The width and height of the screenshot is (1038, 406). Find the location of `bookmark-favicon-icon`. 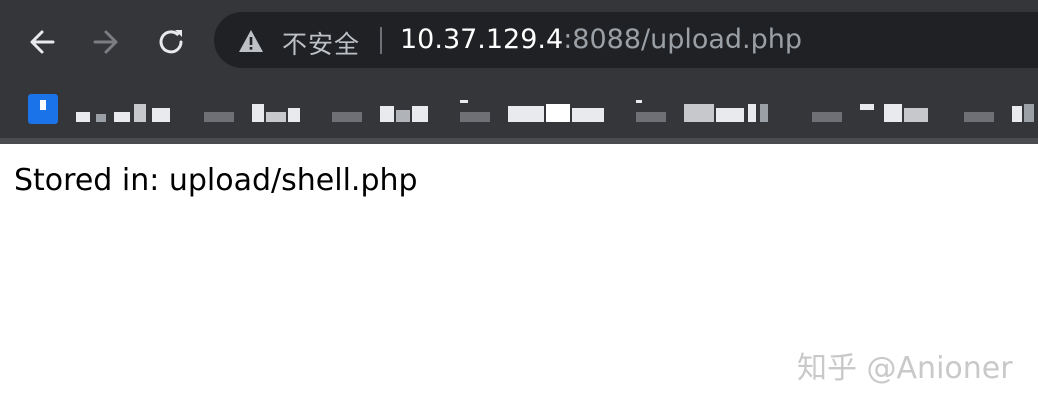

bookmark-favicon-icon is located at coordinates (43, 109).